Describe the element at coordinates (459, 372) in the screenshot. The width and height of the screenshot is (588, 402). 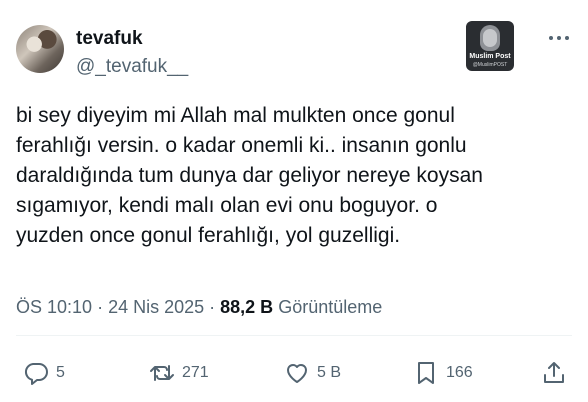
I see `bookmark-count: 166` at that location.